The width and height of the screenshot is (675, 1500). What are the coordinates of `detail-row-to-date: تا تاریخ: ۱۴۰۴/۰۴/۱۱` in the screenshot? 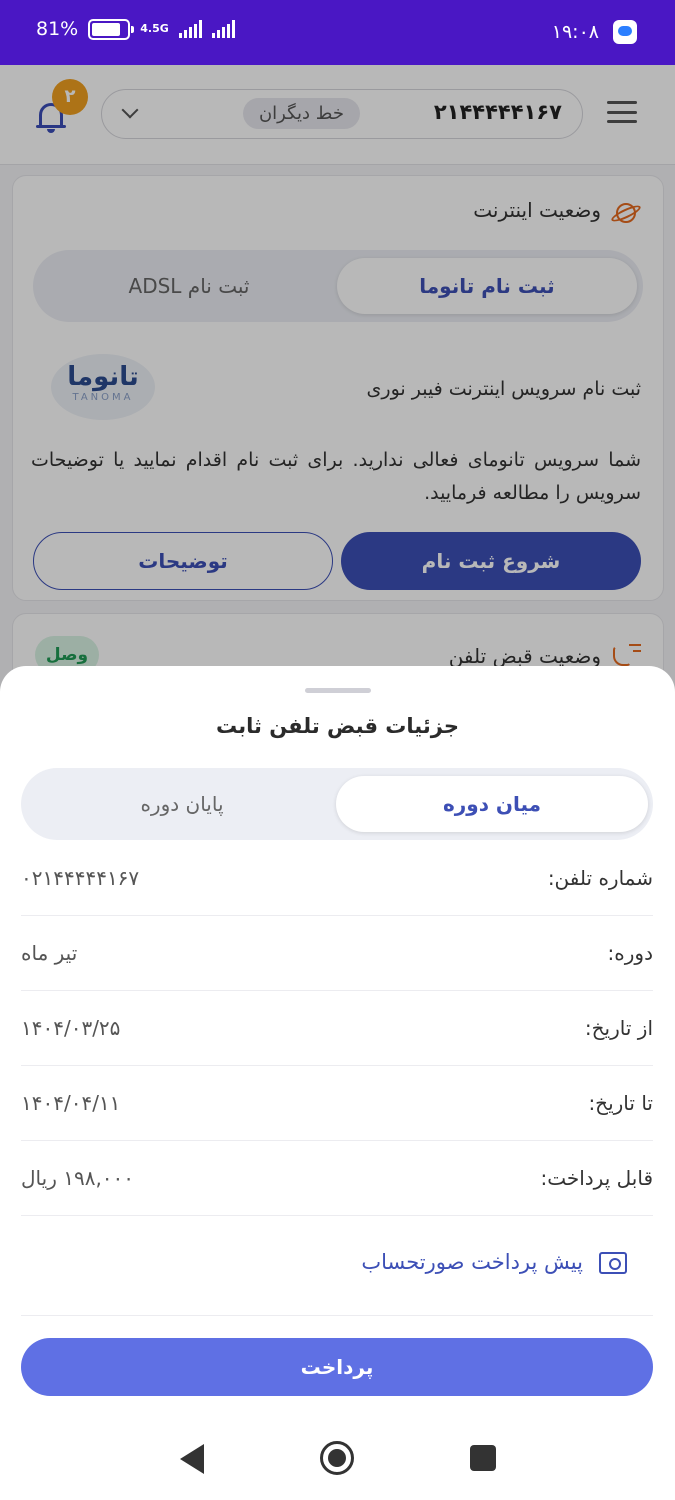 It's located at (337, 1103).